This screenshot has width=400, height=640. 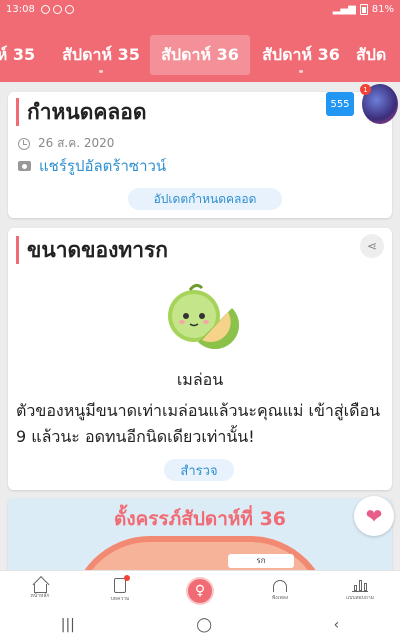 I want to click on due-date-row: 26 ส.ค. 2020, so click(x=66, y=143).